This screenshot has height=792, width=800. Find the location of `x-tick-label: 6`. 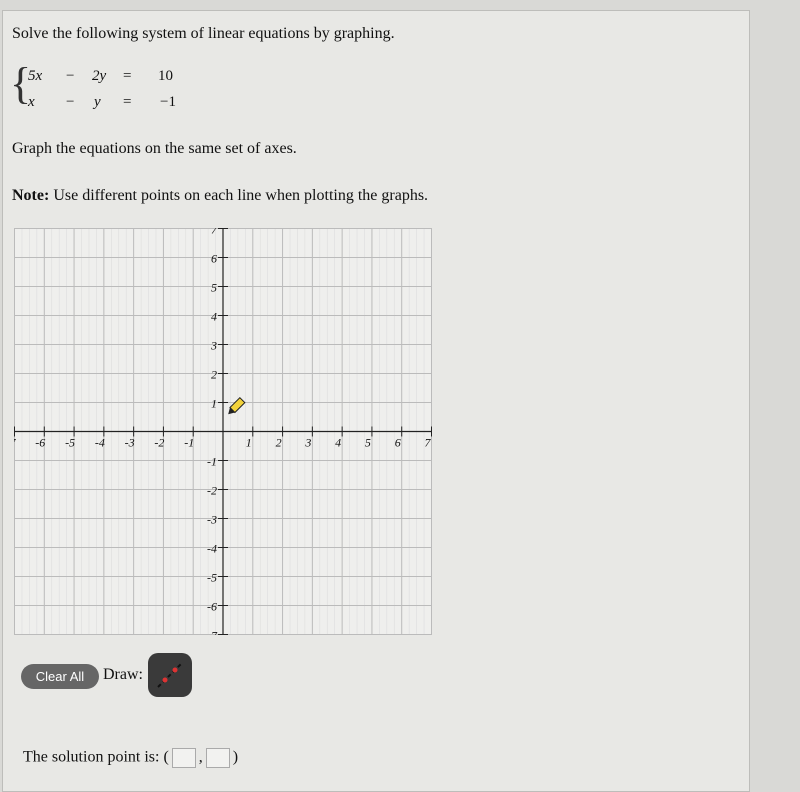

x-tick-label: 6 is located at coordinates (398, 443).